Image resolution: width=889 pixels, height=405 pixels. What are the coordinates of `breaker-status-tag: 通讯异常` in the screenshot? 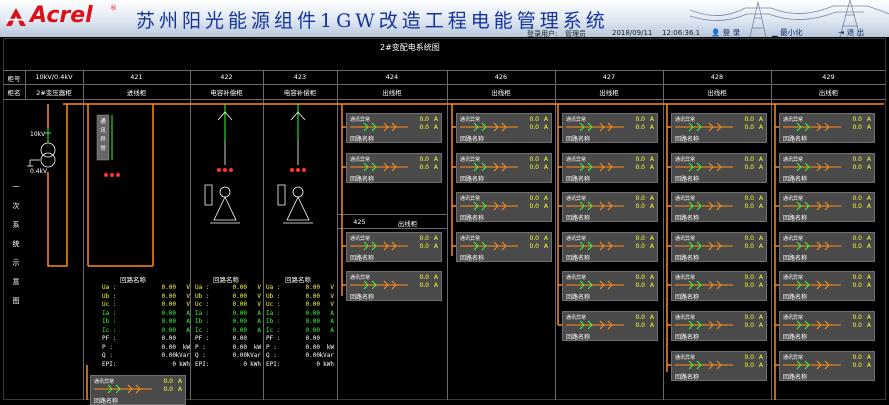 It's located at (103, 135).